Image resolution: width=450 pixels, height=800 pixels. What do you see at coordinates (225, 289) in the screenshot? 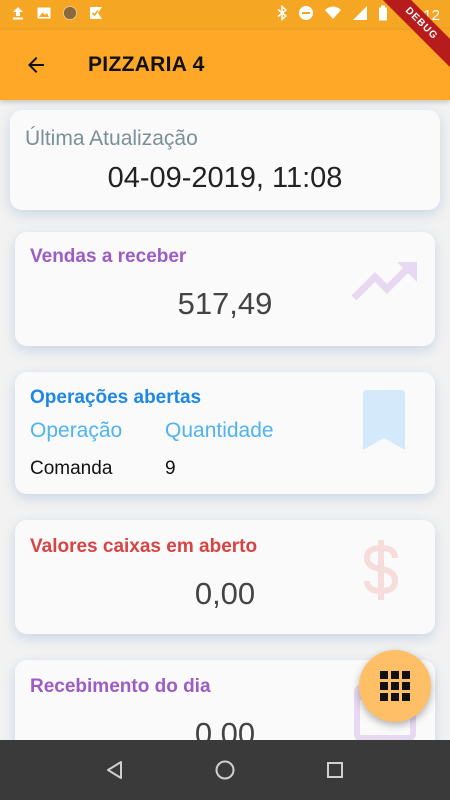
I see `sales-receivable-card: Vendas a receber 517,49` at bounding box center [225, 289].